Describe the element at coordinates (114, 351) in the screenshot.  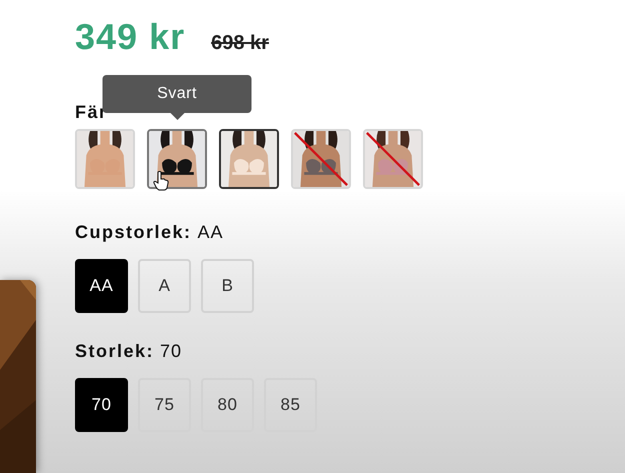
I see `size-label: Storlek:` at that location.